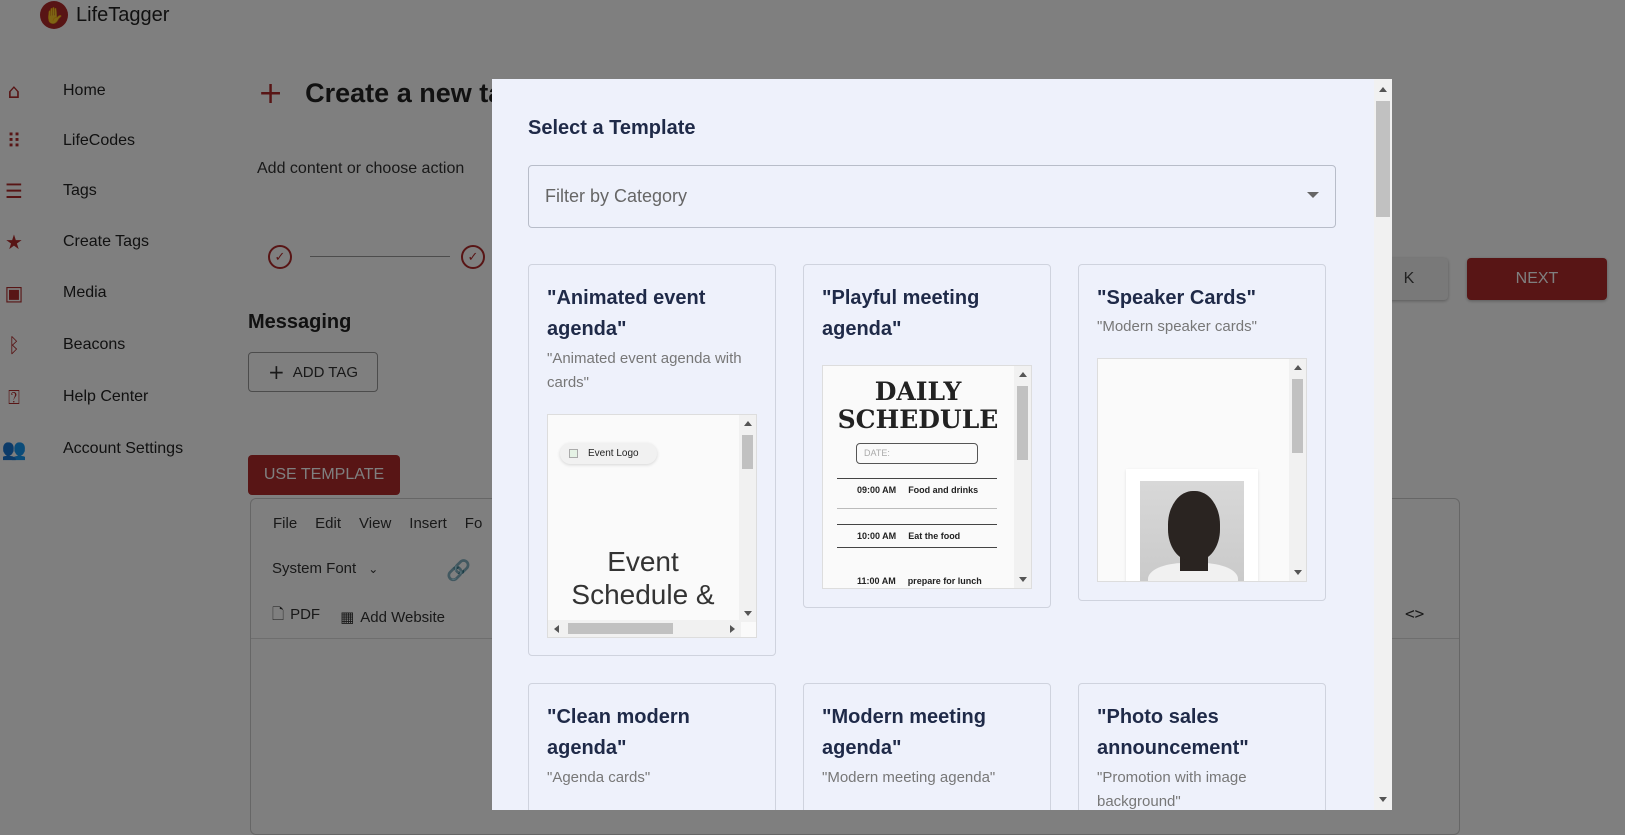  I want to click on template-card-title: "Playful meeting agenda", so click(901, 313).